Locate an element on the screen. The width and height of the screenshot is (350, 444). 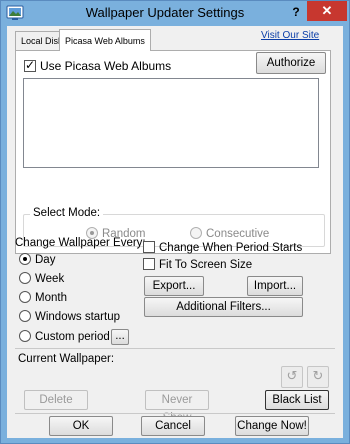
change-when-period-starts-label: Change When Period Starts is located at coordinates (231, 248).